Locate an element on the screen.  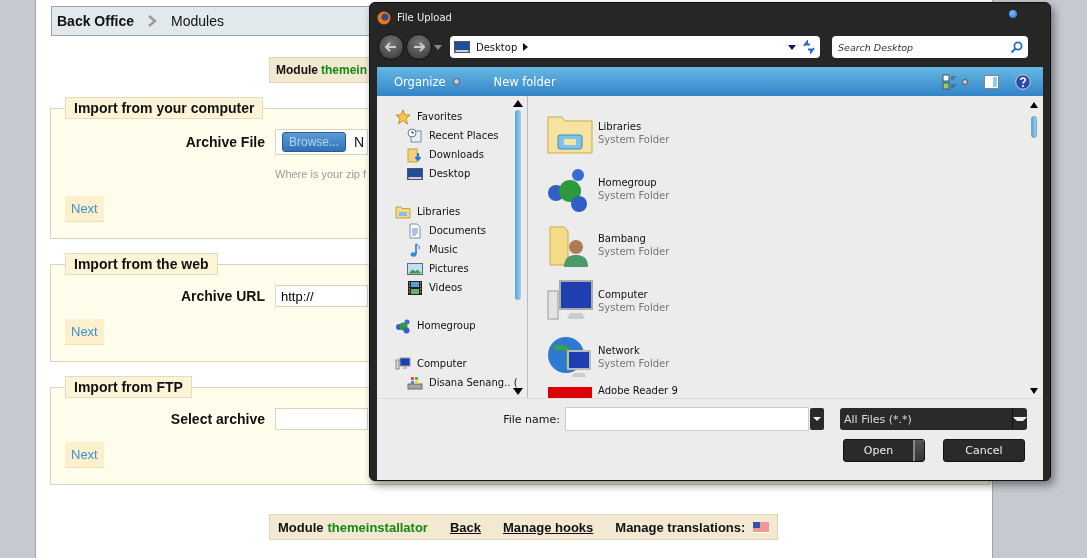
footer-link: Manage hooks is located at coordinates (548, 527).